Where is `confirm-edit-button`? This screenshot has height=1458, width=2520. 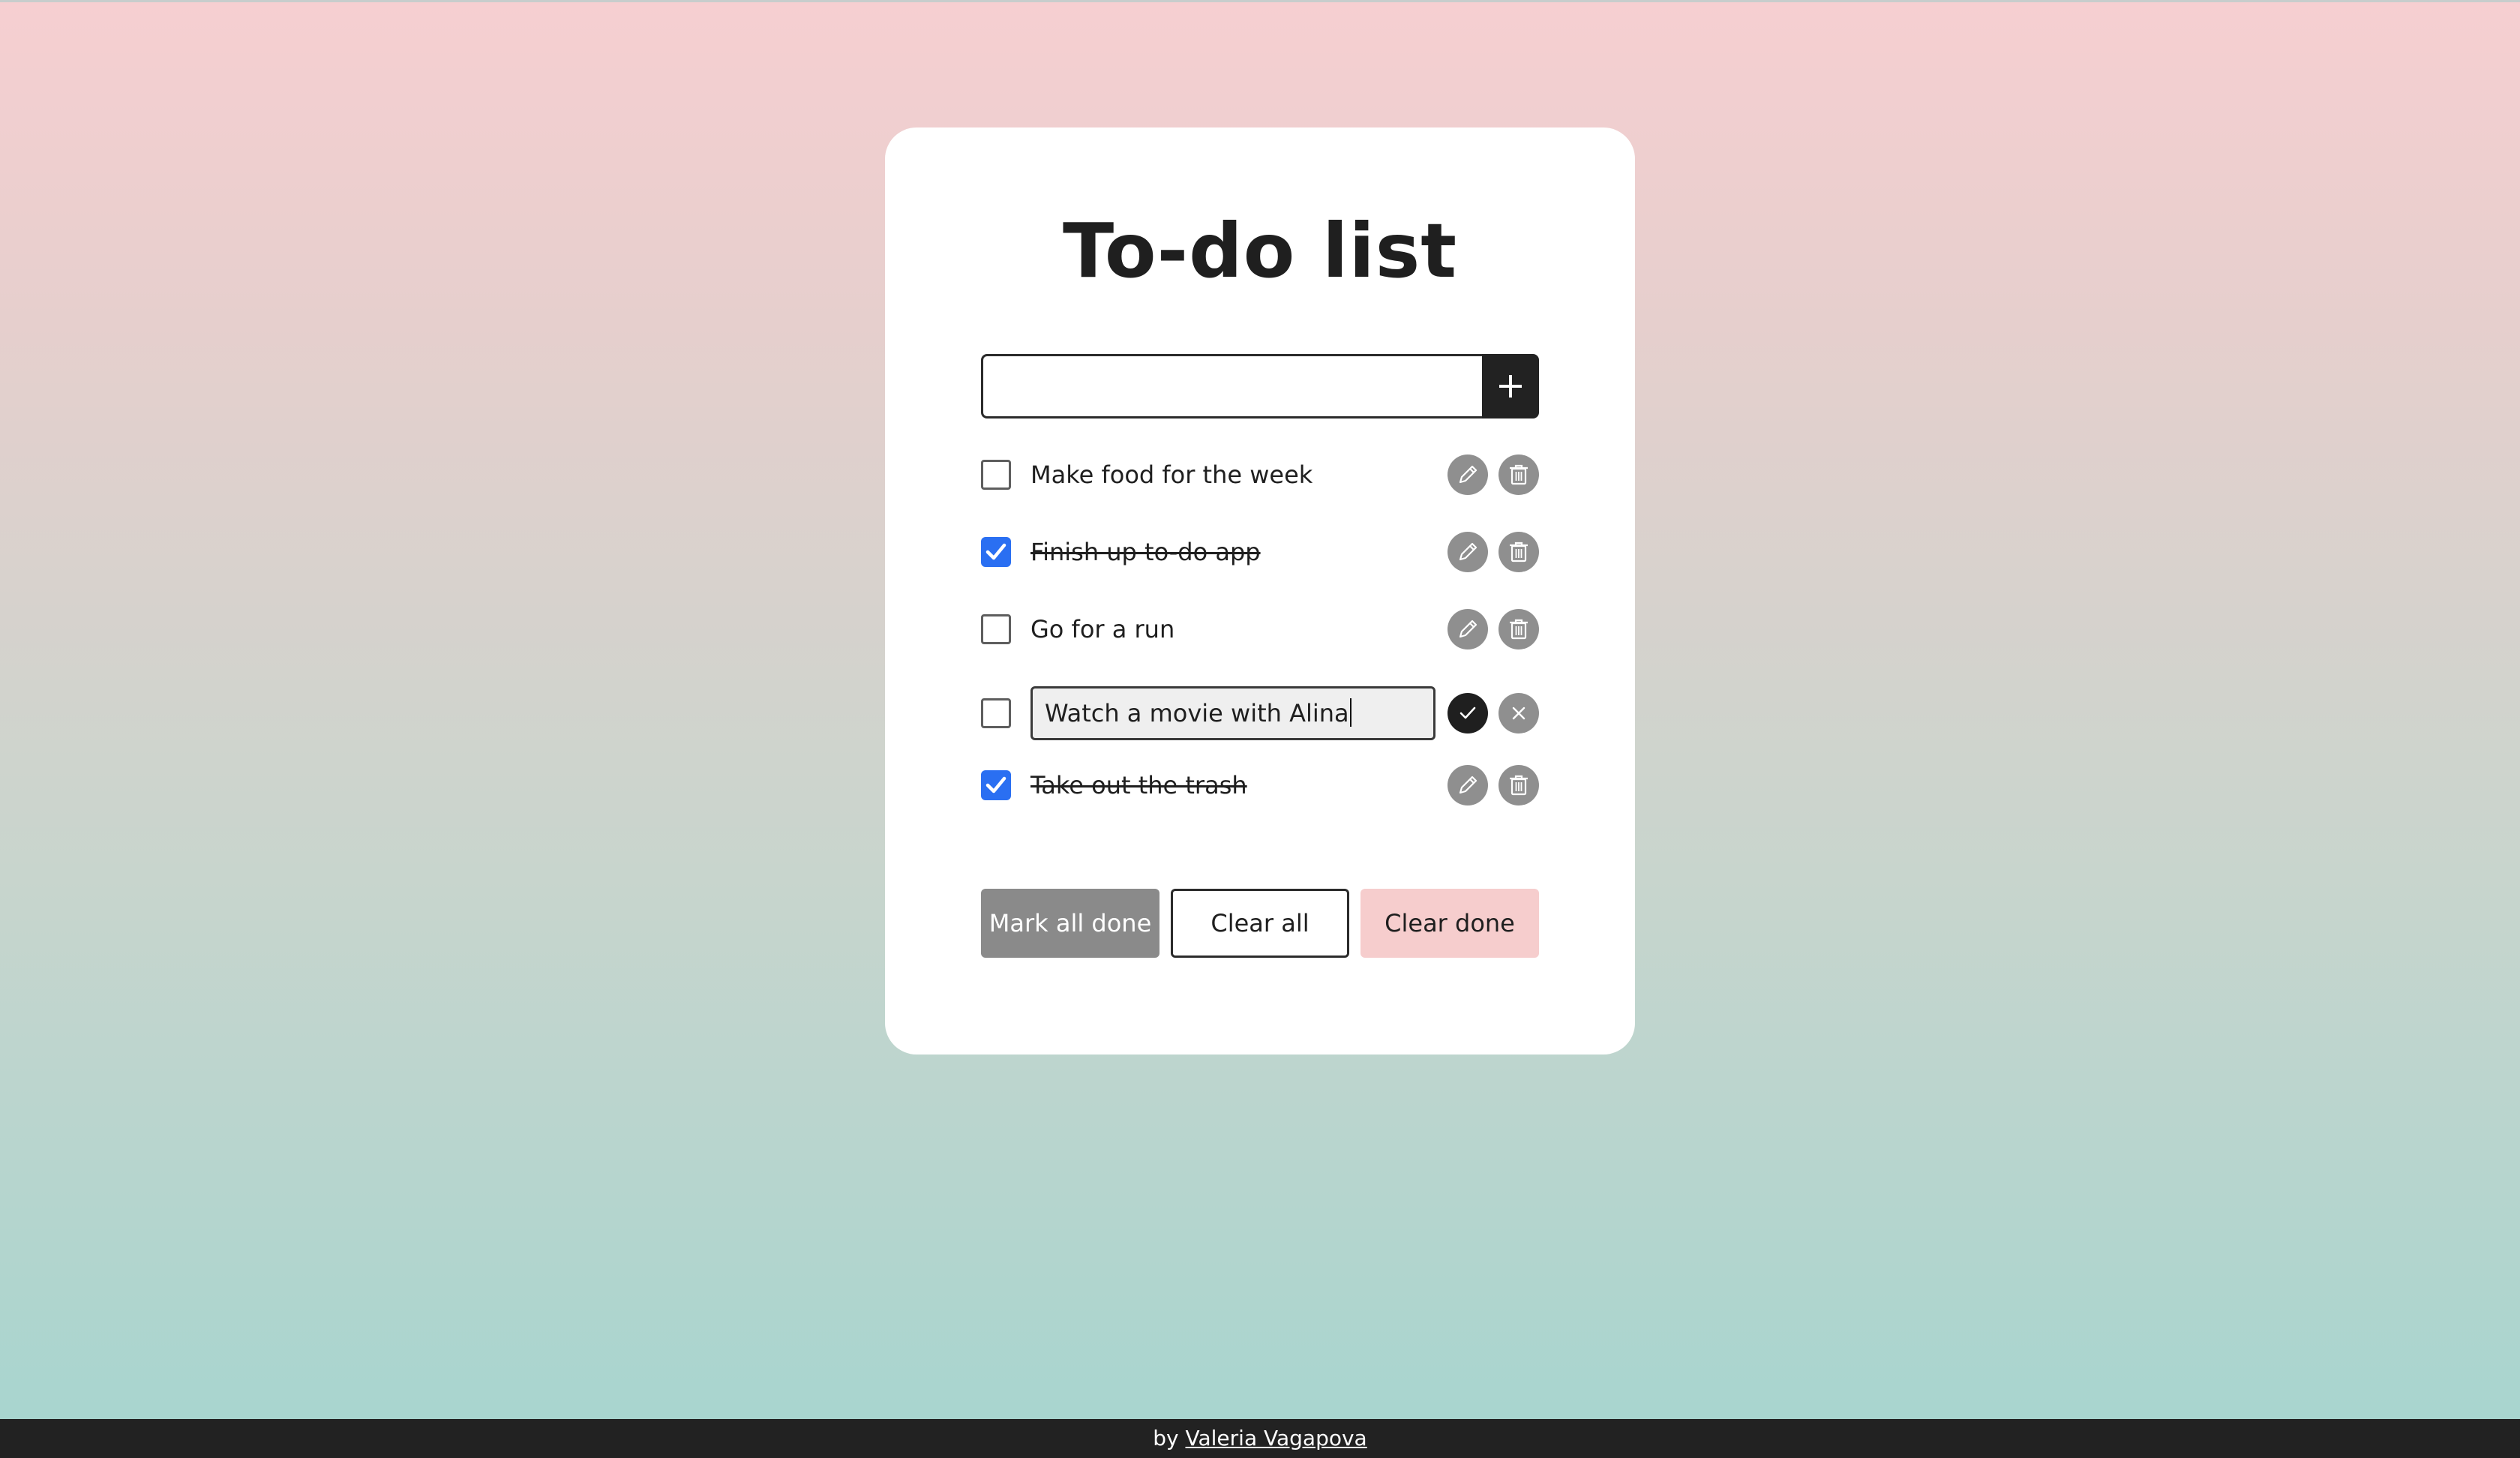 confirm-edit-button is located at coordinates (1468, 713).